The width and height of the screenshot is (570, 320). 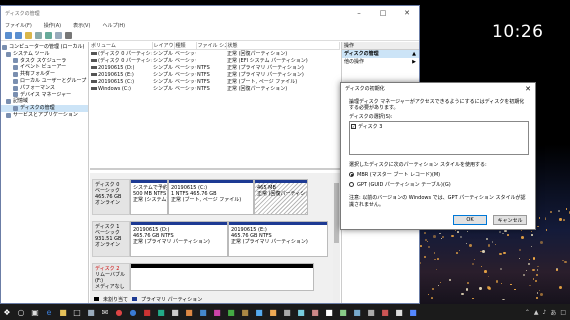 What do you see at coordinates (44, 108) in the screenshot?
I see `tree-item-disk-management: ディスクの管理` at bounding box center [44, 108].